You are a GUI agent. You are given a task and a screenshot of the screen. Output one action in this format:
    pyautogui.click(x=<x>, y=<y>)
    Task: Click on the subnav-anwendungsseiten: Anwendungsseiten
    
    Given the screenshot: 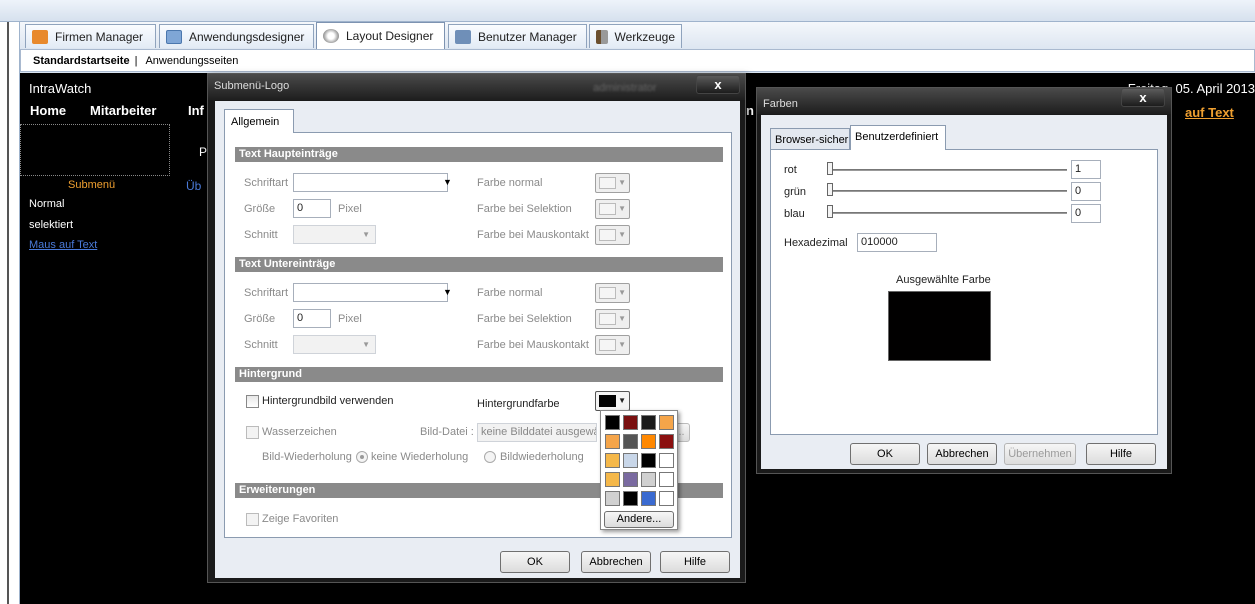 What is the action you would take?
    pyautogui.click(x=191, y=61)
    